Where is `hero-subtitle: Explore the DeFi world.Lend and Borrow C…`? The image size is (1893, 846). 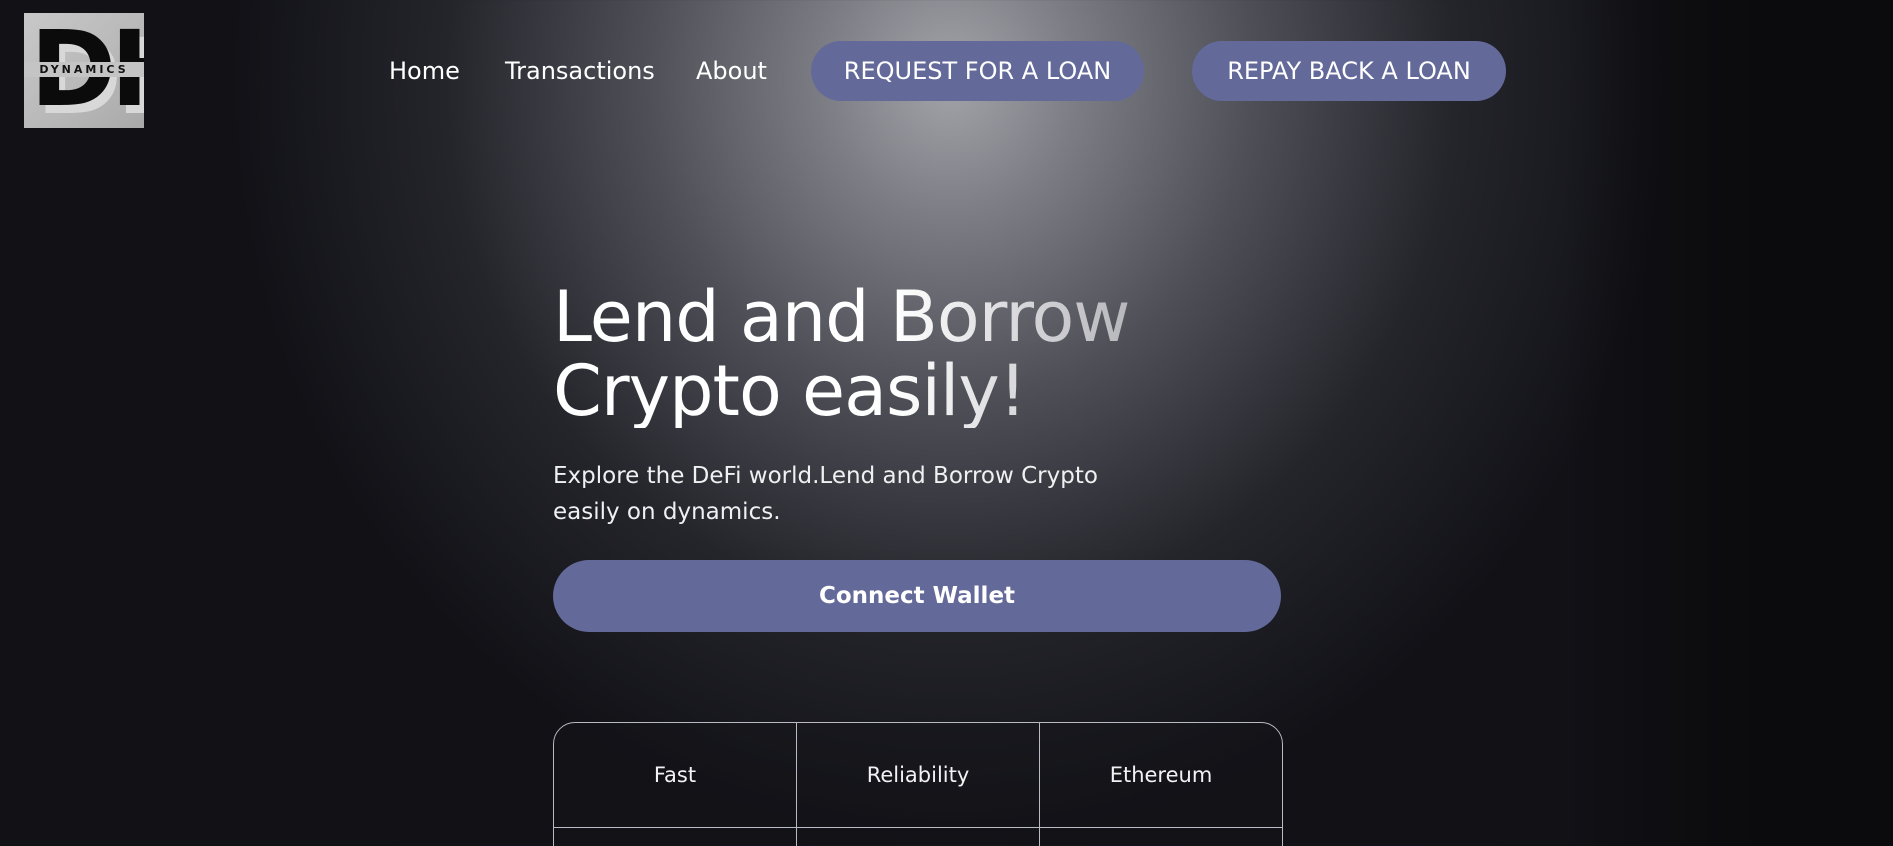
hero-subtitle: Explore the DeFi world.Lend and Borrow C… is located at coordinates (833, 494).